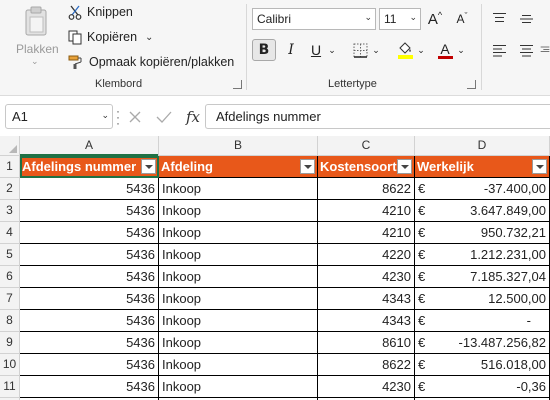 Image resolution: width=550 pixels, height=400 pixels. What do you see at coordinates (366, 146) in the screenshot?
I see `column-header-c: C` at bounding box center [366, 146].